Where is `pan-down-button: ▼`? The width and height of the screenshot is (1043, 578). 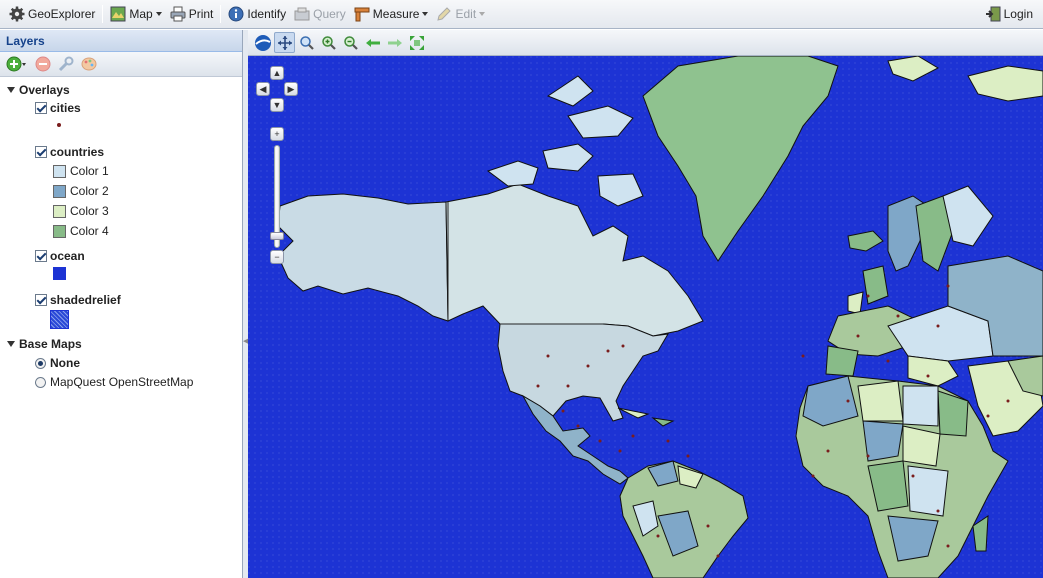
pan-down-button: ▼ is located at coordinates (277, 105).